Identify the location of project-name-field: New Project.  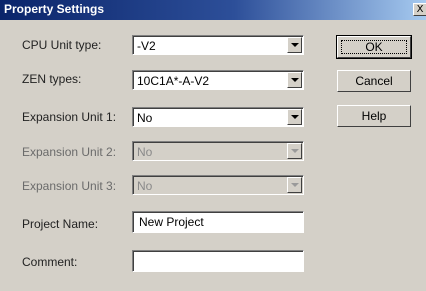
(218, 222).